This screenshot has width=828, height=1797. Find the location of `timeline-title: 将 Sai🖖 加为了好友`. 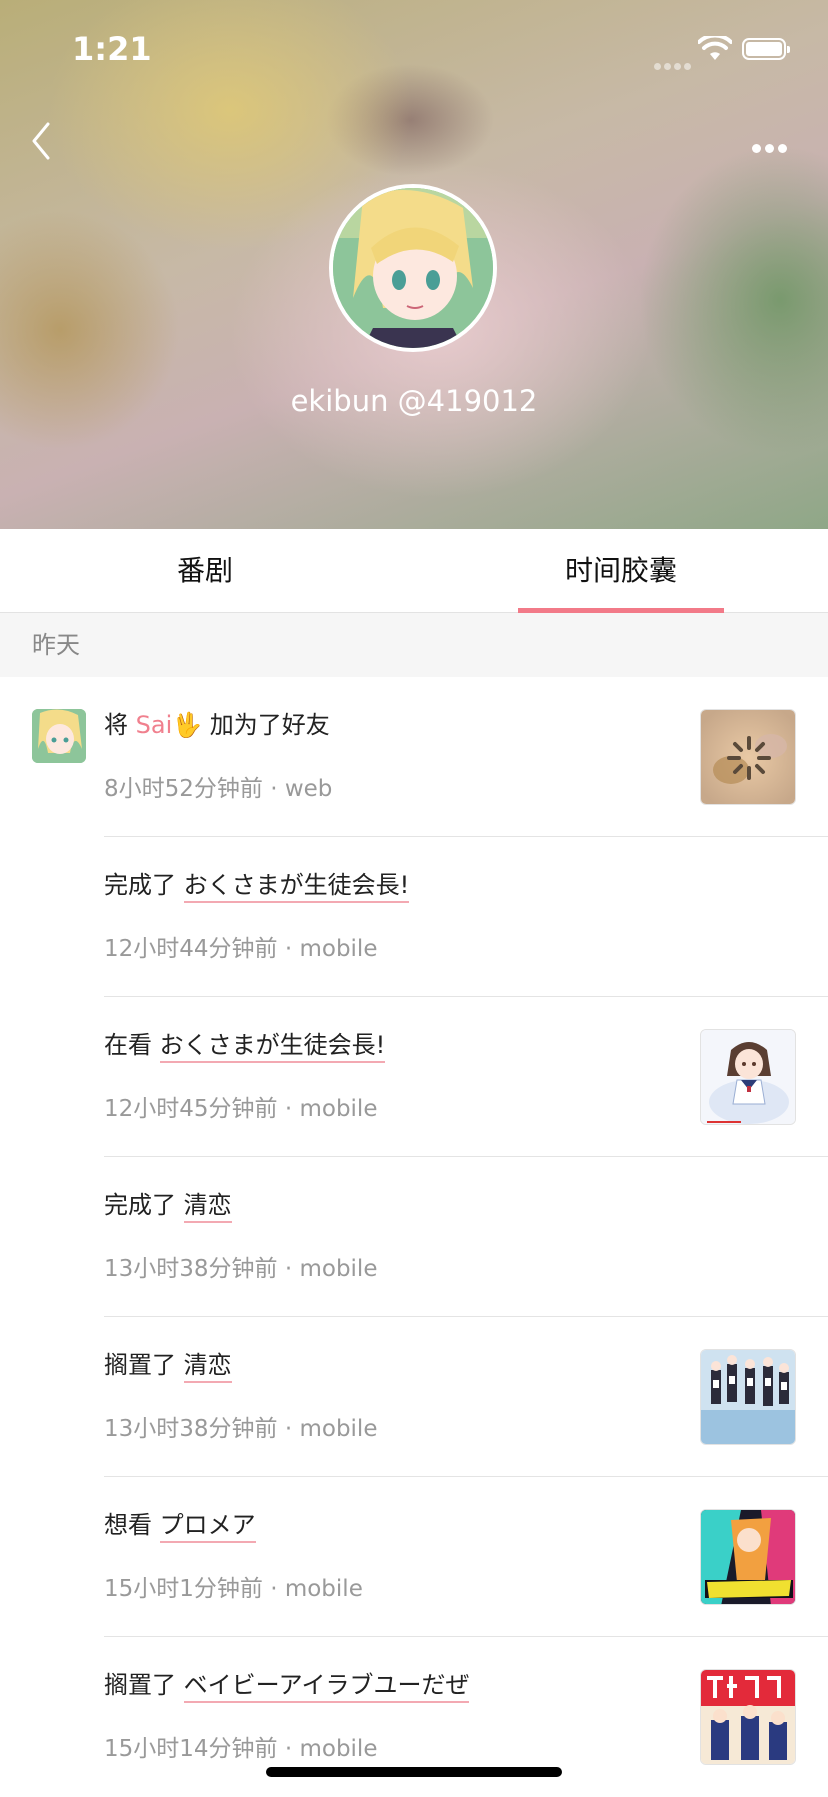

timeline-title: 将 Sai🖖 加为了好友 is located at coordinates (217, 722).